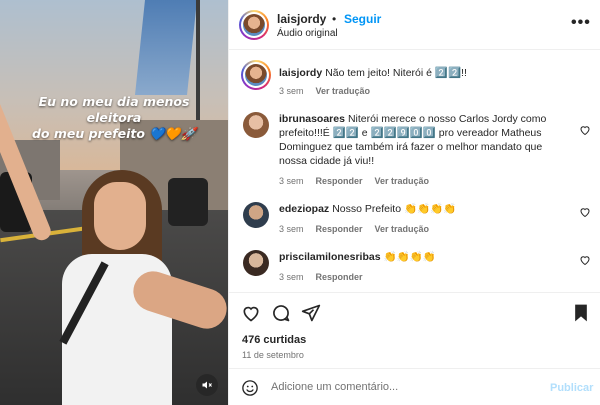  Describe the element at coordinates (312, 119) in the screenshot. I see `comment-username: ibrunasoares` at that location.